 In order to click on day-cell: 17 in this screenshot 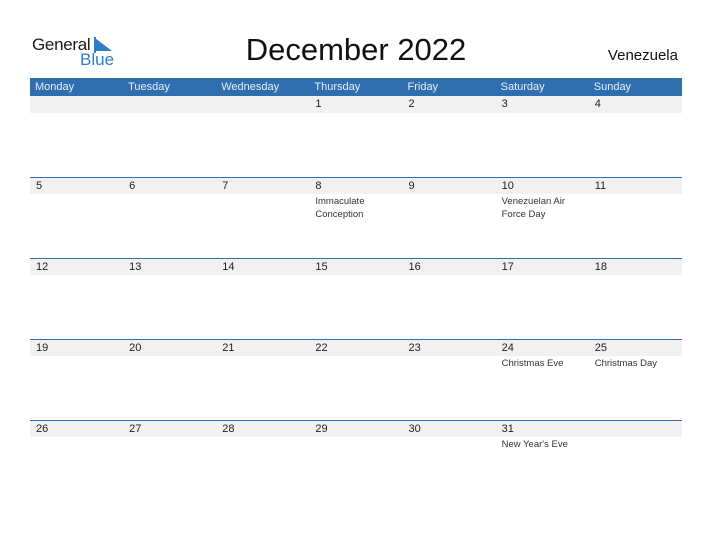, I will do `click(542, 267)`.